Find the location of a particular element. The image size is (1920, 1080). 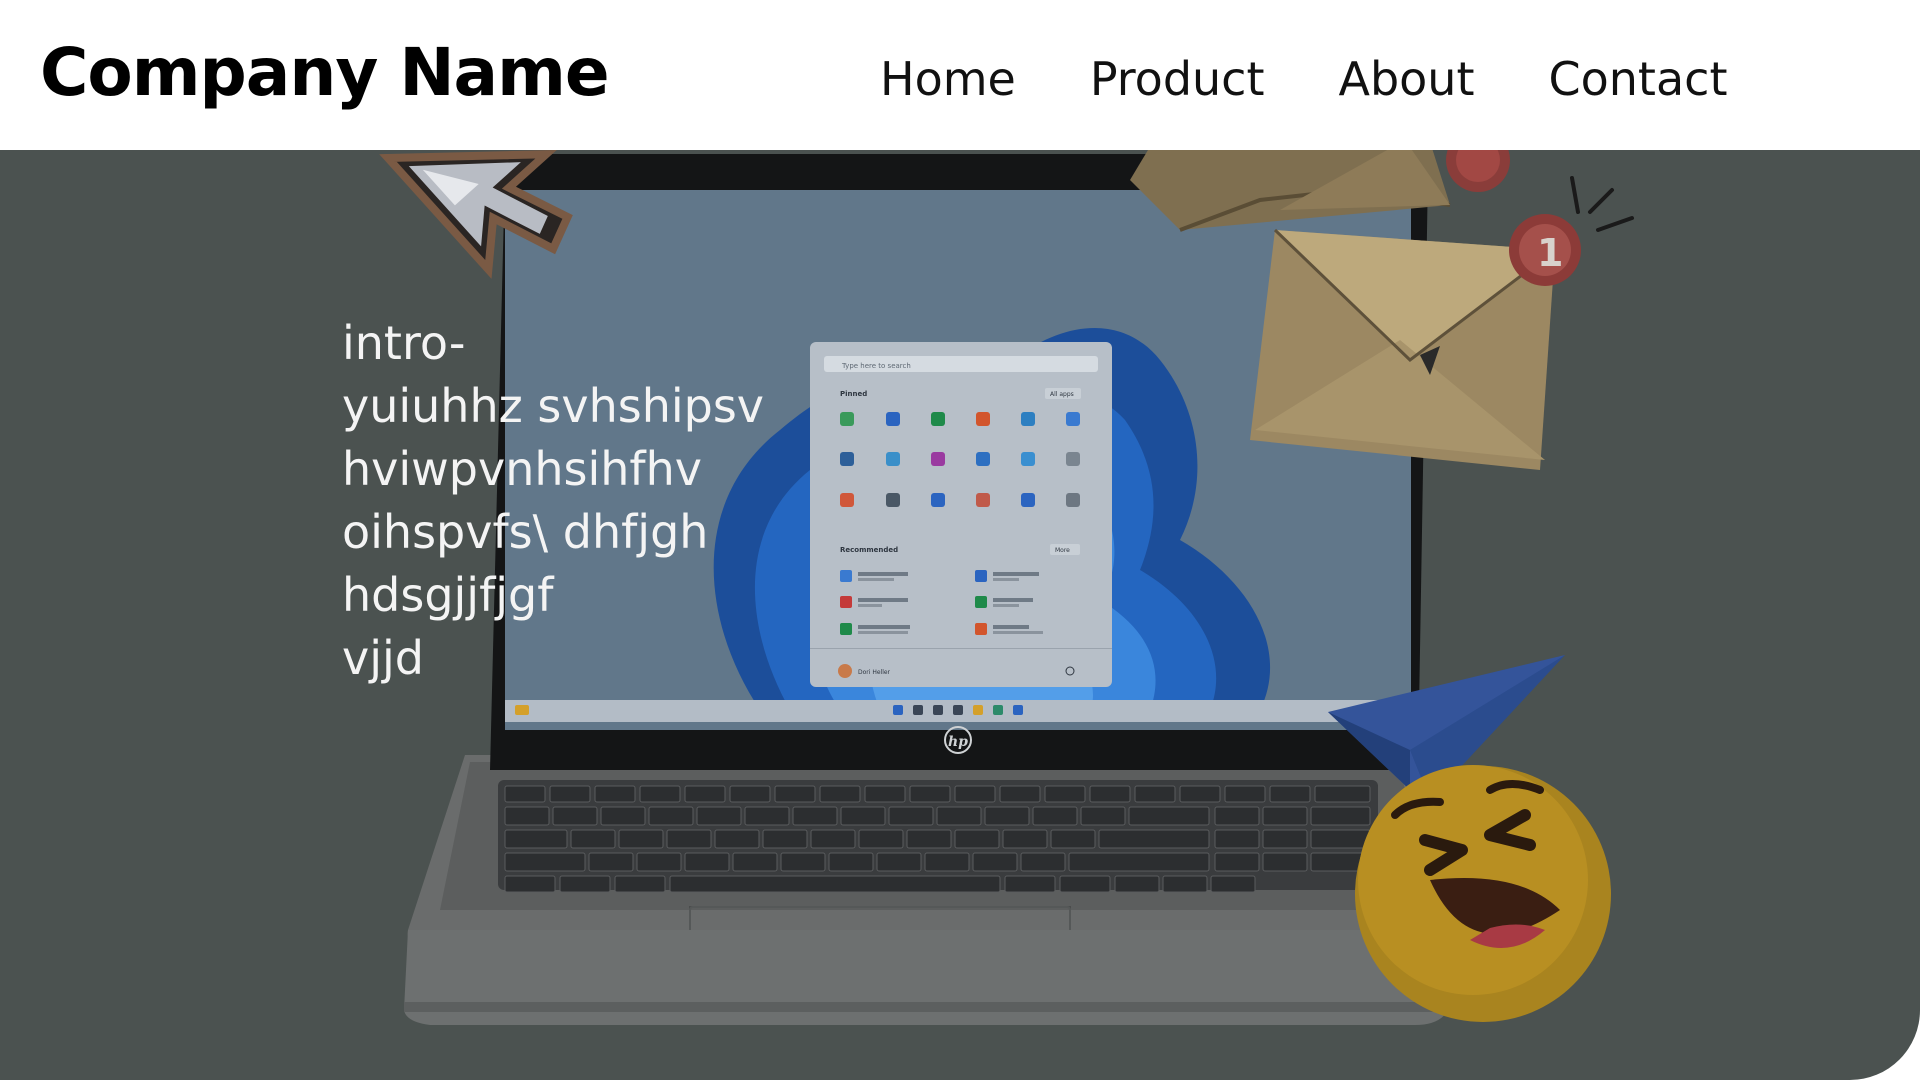

nav-product: Product is located at coordinates (1177, 79).